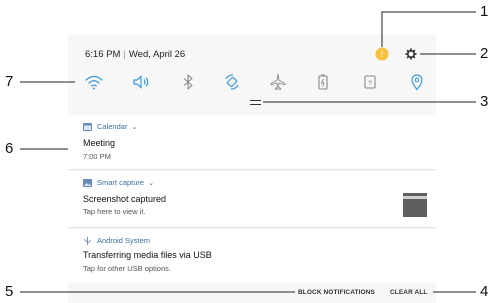 This screenshot has width=493, height=303. Describe the element at coordinates (484, 53) in the screenshot. I see `callout-2: 2` at that location.